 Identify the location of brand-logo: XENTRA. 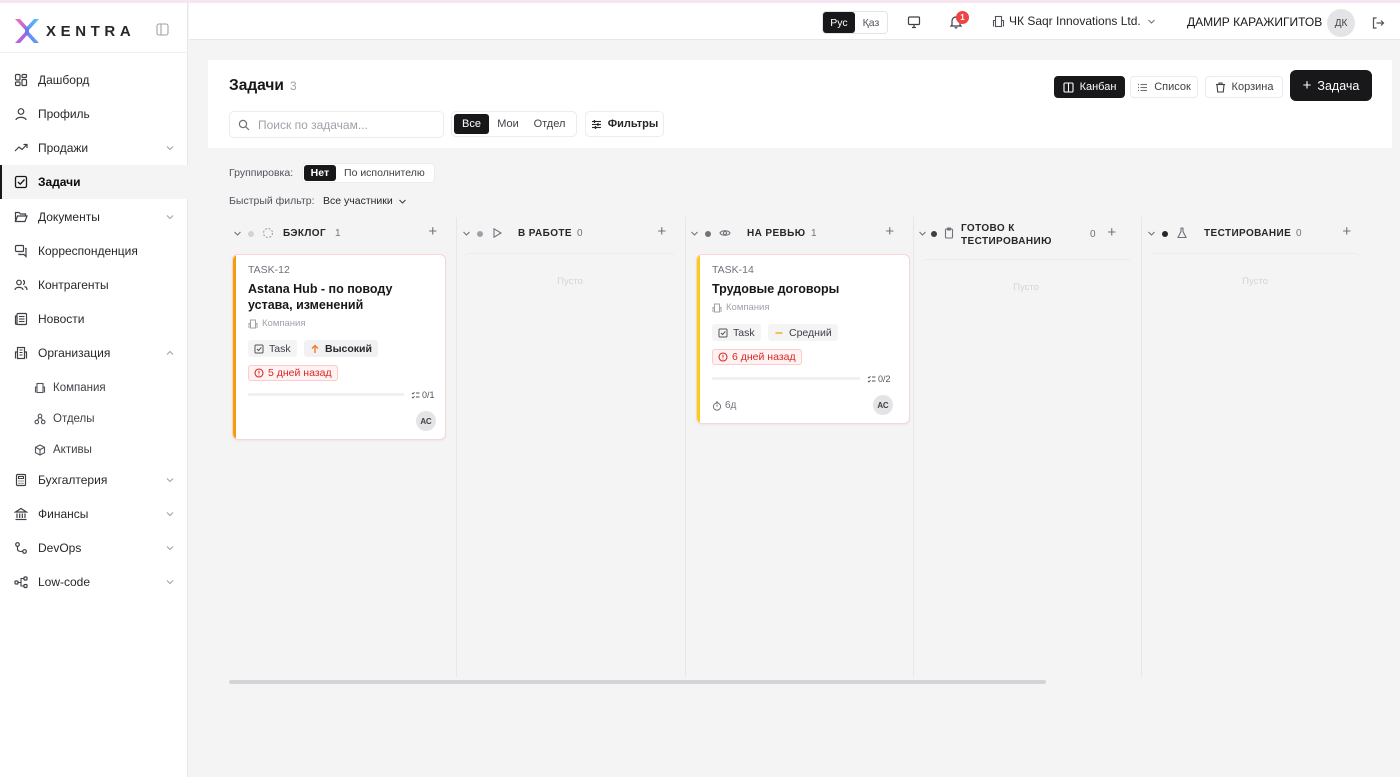
(73, 31).